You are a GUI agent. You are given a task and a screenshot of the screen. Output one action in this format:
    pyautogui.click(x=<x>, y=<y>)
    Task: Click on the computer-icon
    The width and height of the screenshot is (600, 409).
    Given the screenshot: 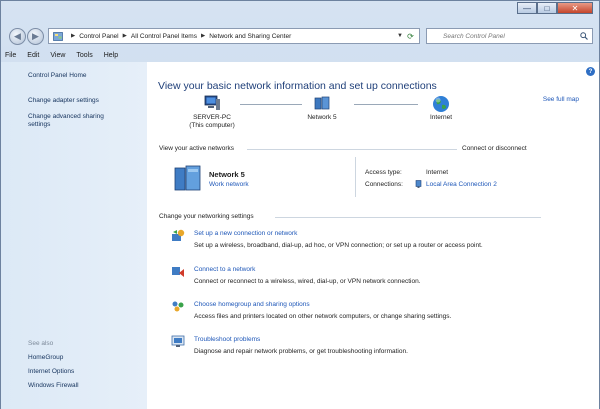 What is the action you would take?
    pyautogui.click(x=212, y=102)
    